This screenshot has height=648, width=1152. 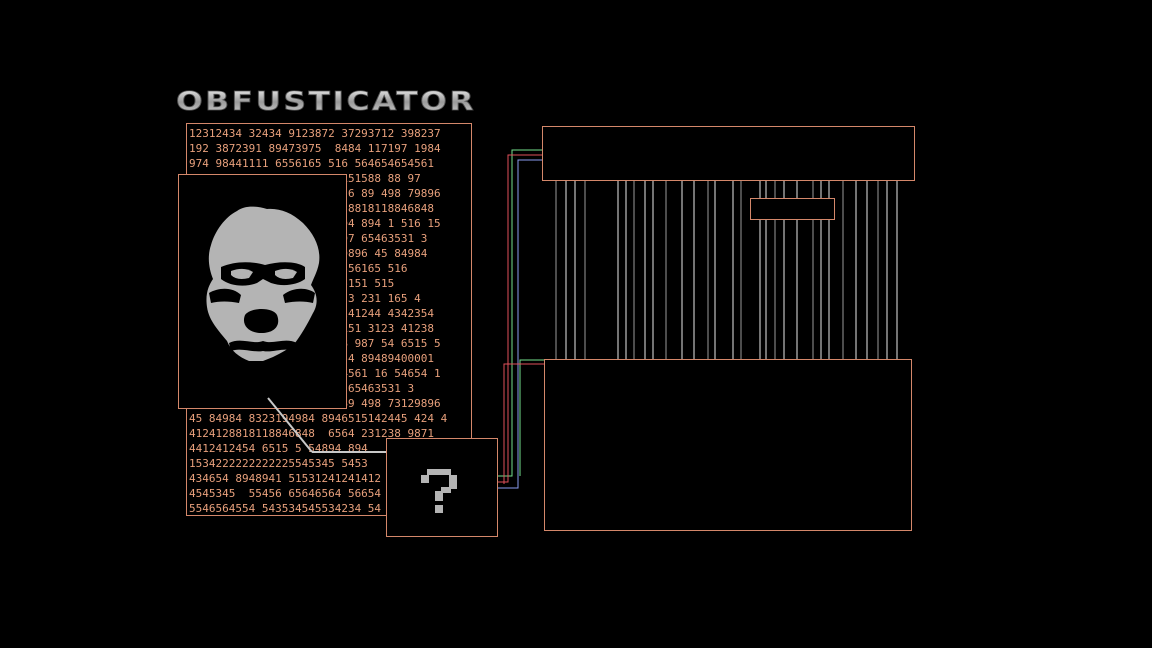 I want to click on vertical-bars-group, so click(x=726, y=270).